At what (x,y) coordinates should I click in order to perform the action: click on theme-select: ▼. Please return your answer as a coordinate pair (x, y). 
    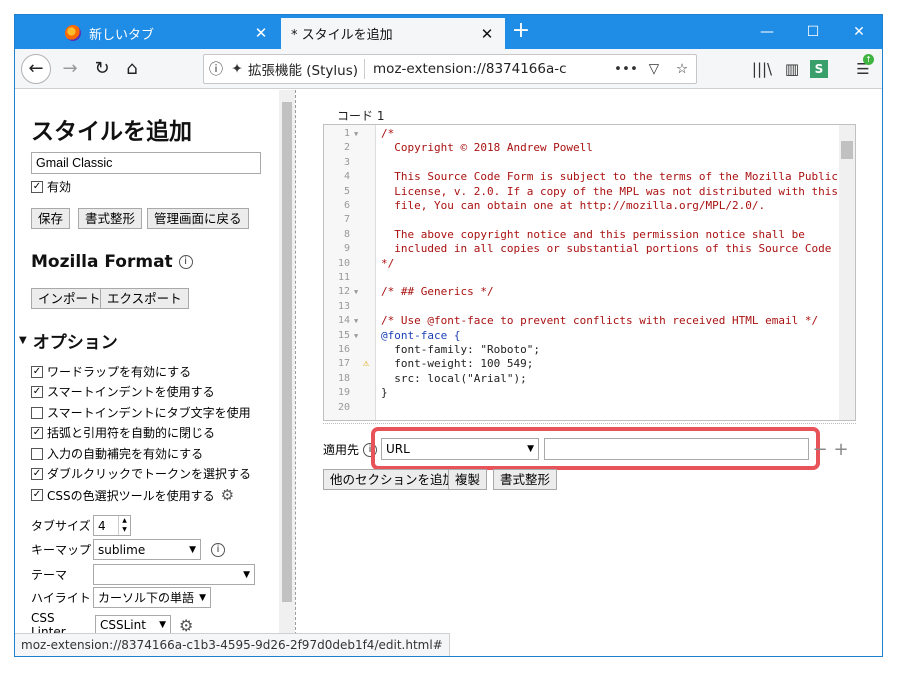
    Looking at the image, I should click on (174, 574).